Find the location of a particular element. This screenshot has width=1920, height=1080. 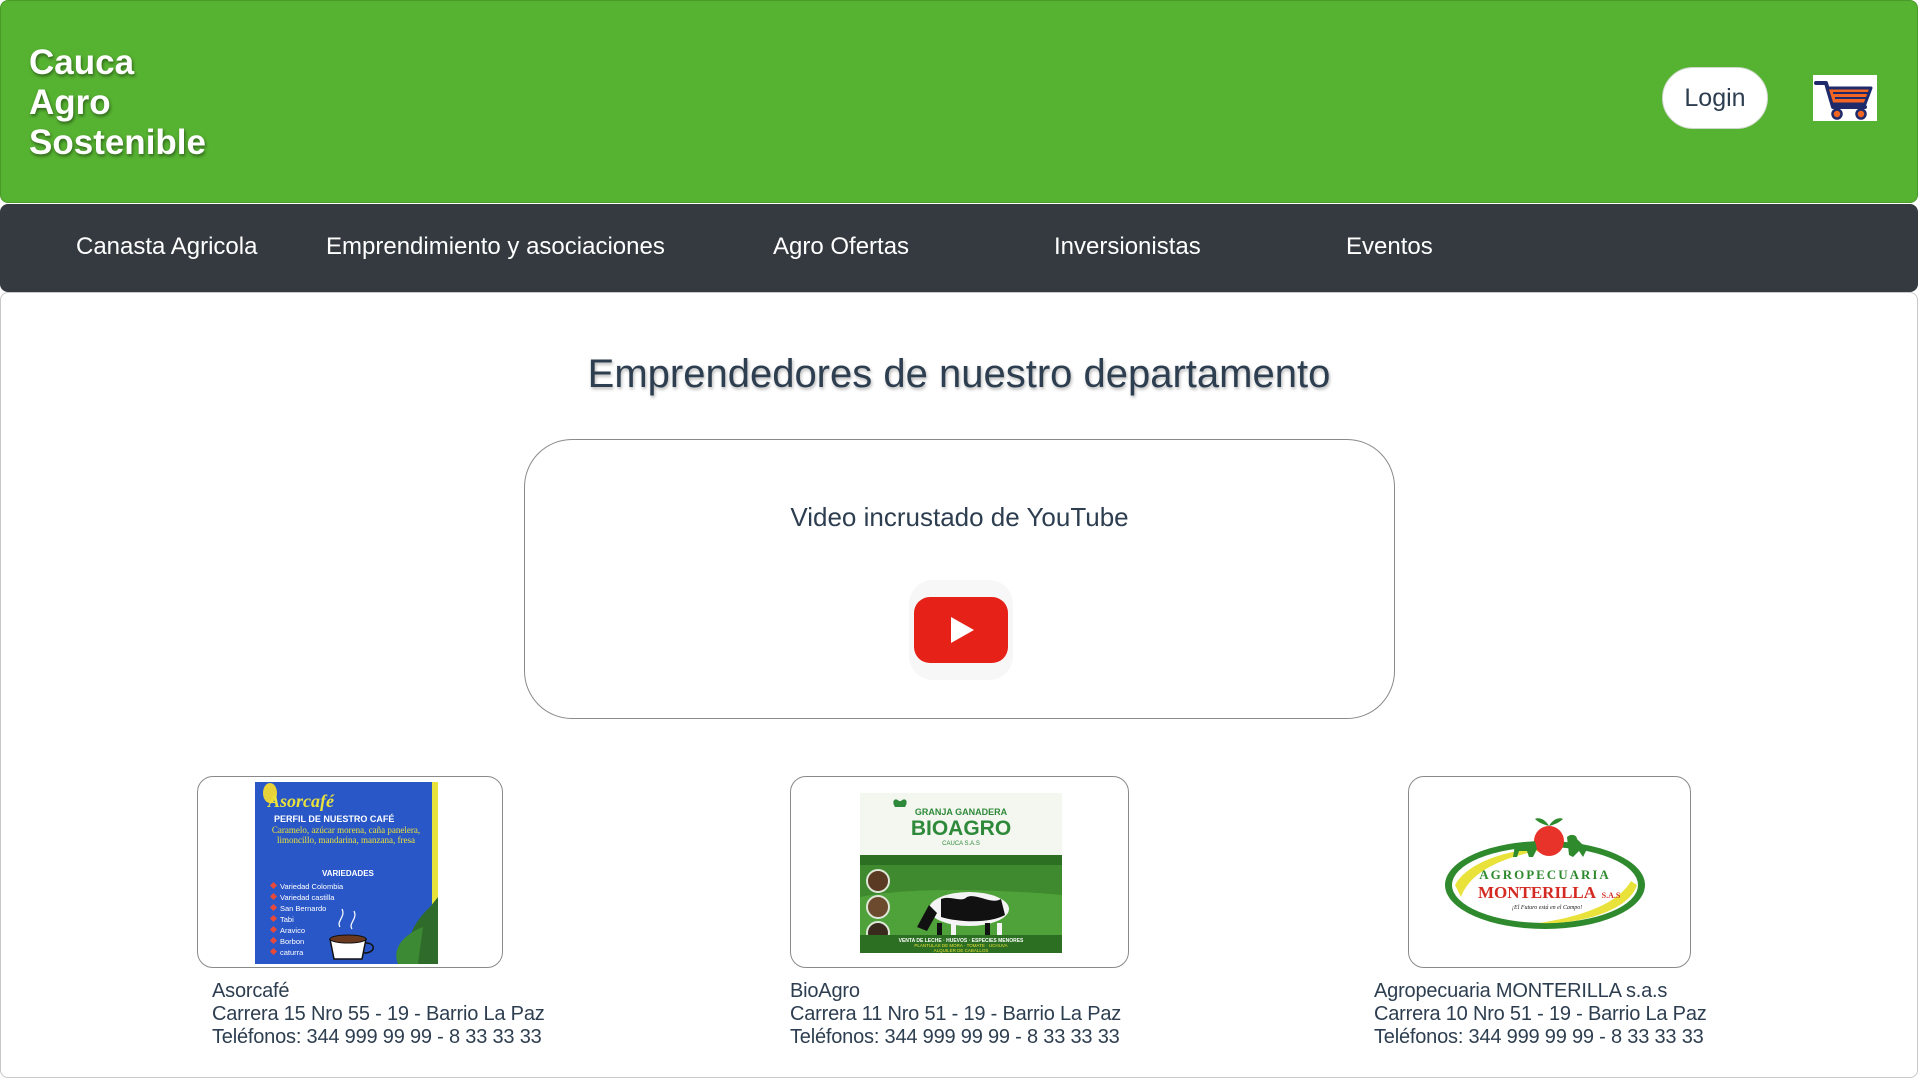

bioagro-bottom-line-3: ALQUILER DE CABALLOS is located at coordinates (961, 950).